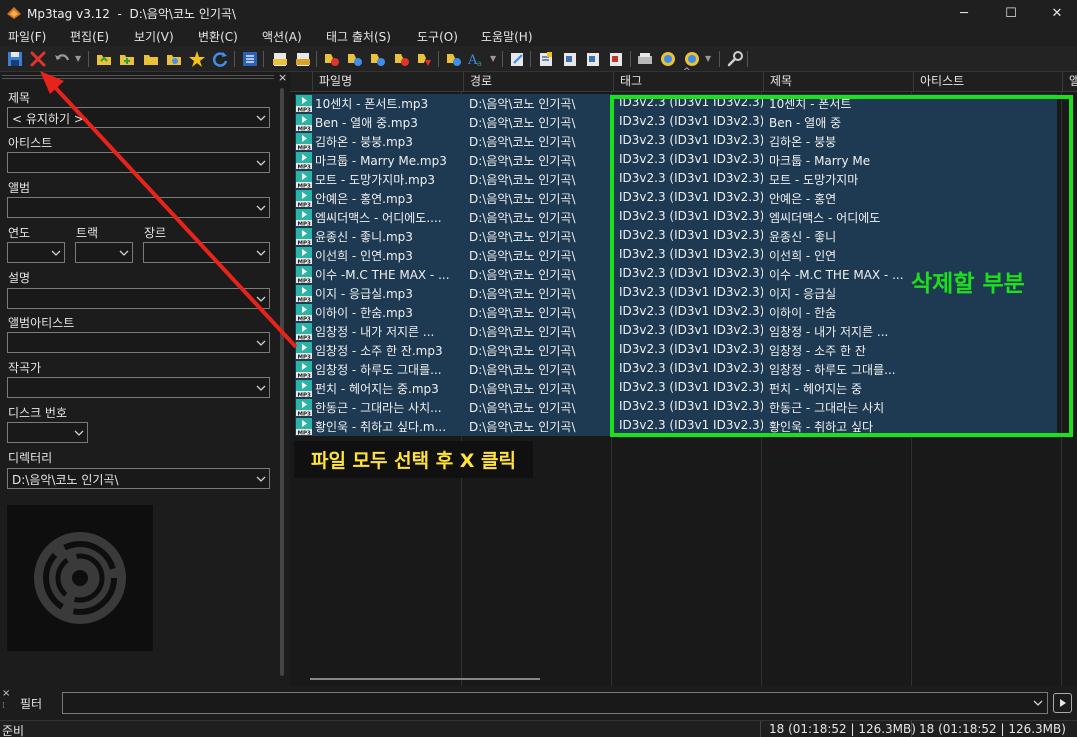 The width and height of the screenshot is (1077, 737). Describe the element at coordinates (988, 82) in the screenshot. I see `column-artist: 아티스트` at that location.